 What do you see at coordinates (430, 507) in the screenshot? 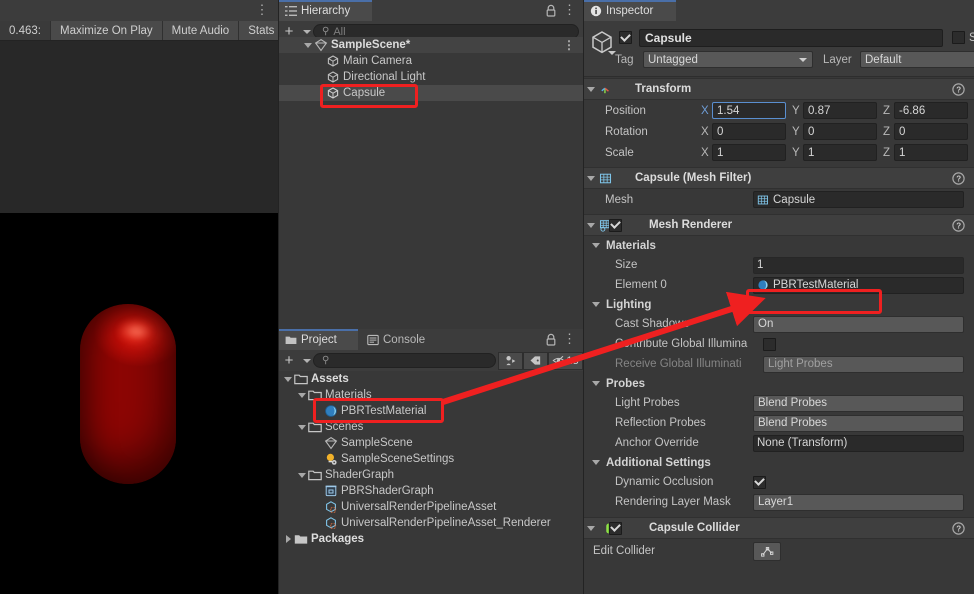
I see `project-row-urp-asset: {} UniversalRenderPipelineAsset` at bounding box center [430, 507].